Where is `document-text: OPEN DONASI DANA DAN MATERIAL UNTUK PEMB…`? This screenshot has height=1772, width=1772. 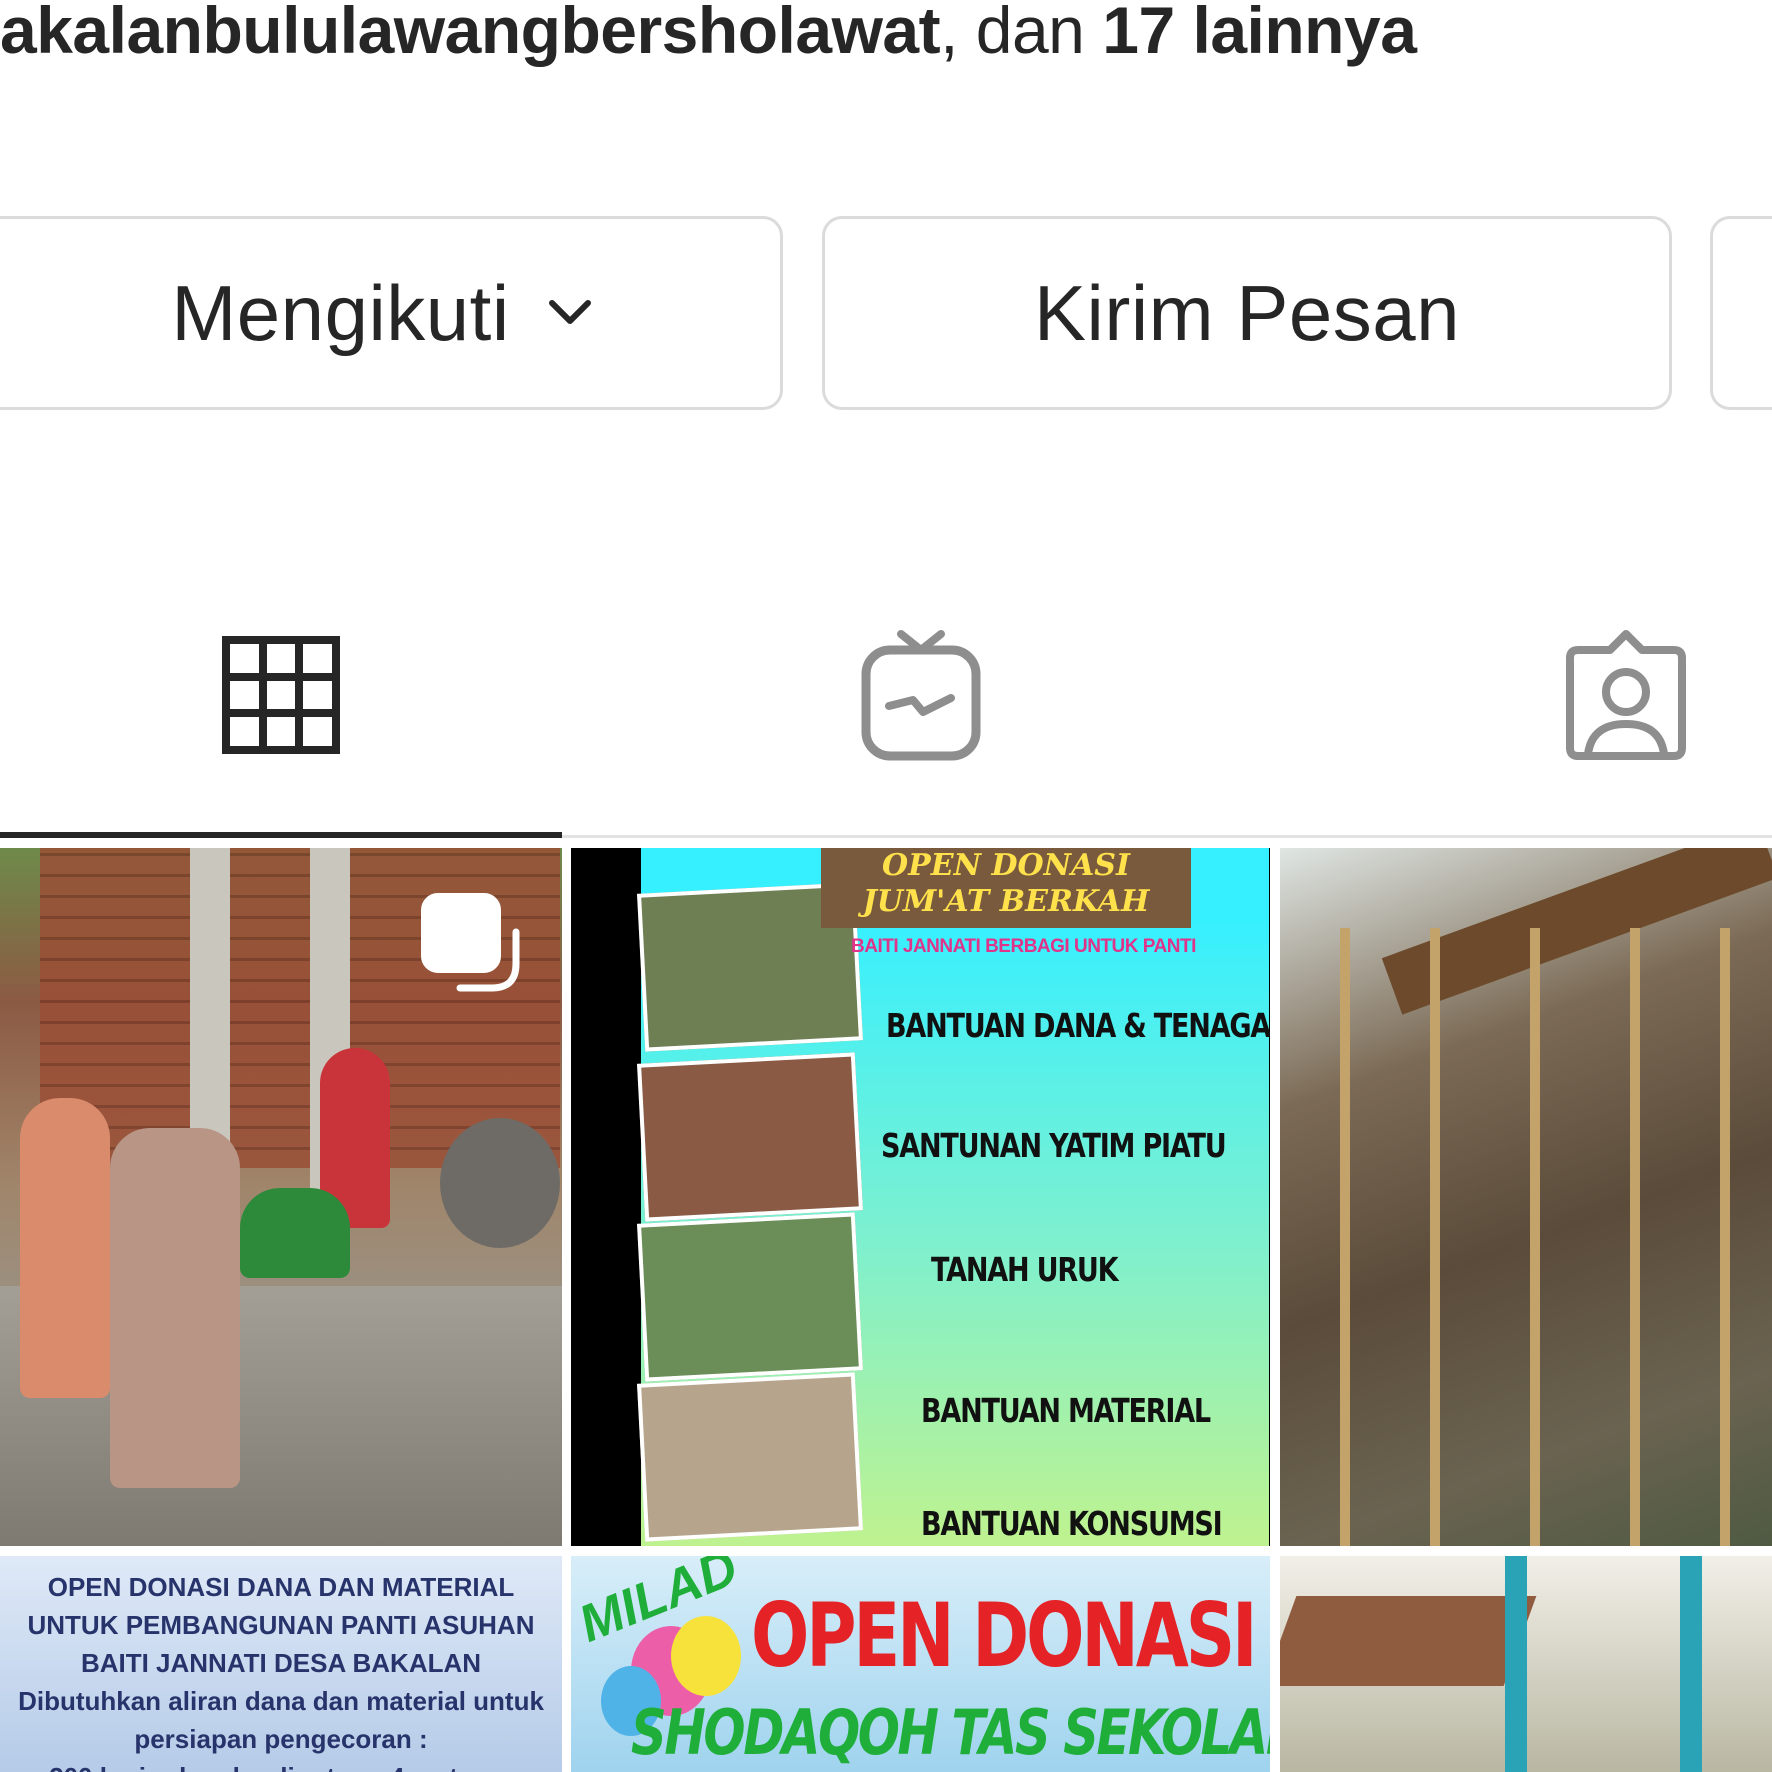 document-text: OPEN DONASI DANA DAN MATERIAL UNTUK PEMB… is located at coordinates (281, 1670).